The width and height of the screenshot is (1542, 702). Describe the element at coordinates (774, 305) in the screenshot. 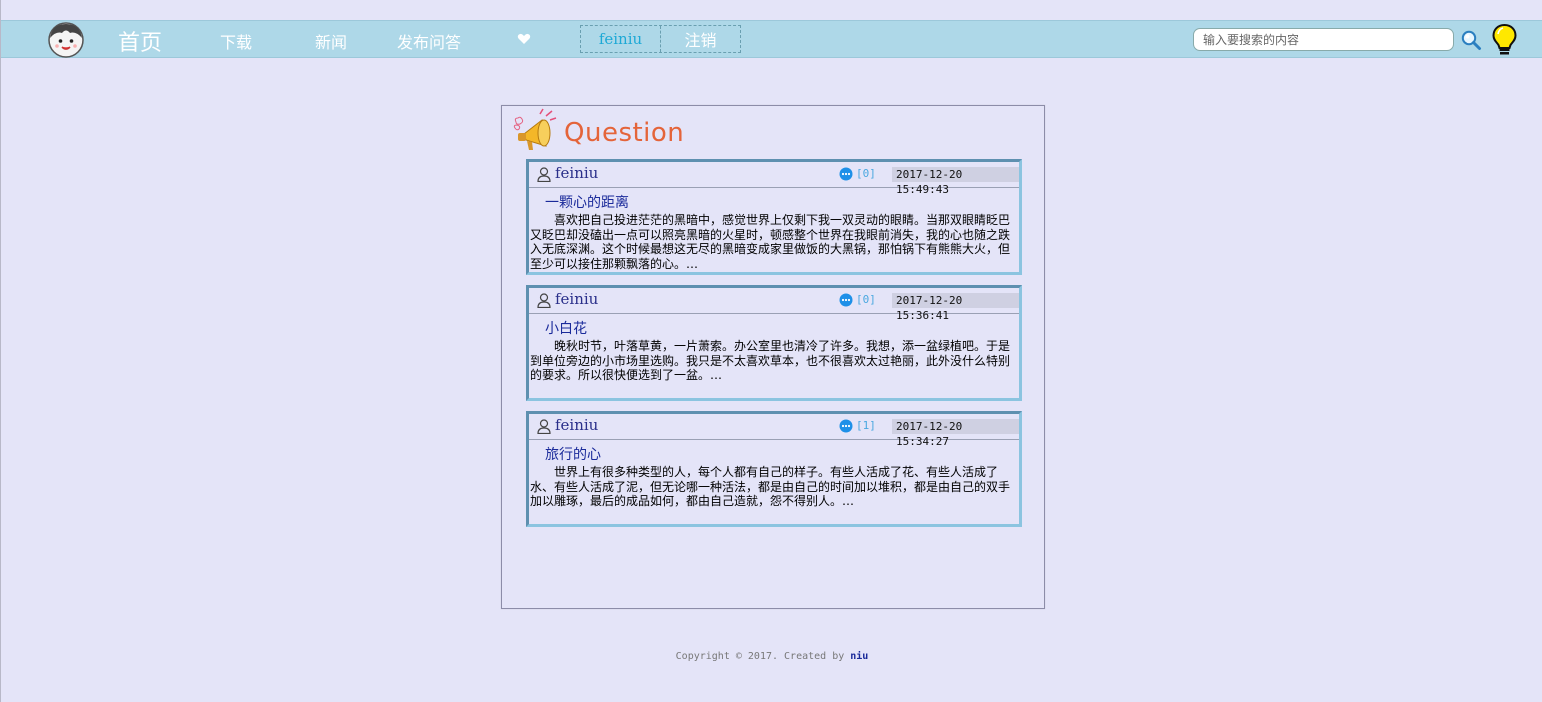

I see `card-header: feiniu [0] 2017-12-20 15:36:41` at that location.